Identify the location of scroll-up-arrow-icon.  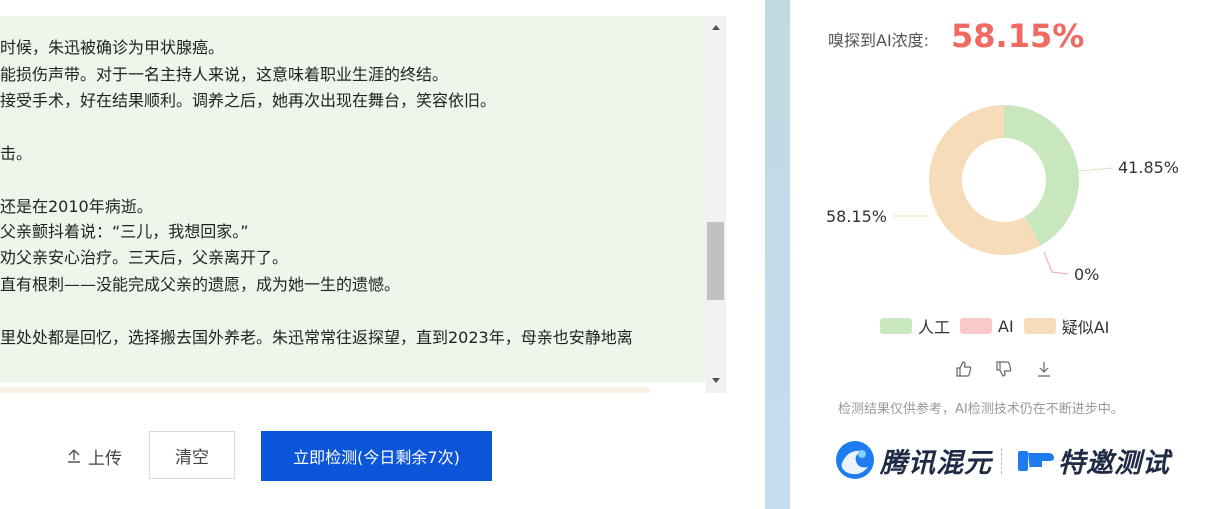
(716, 27).